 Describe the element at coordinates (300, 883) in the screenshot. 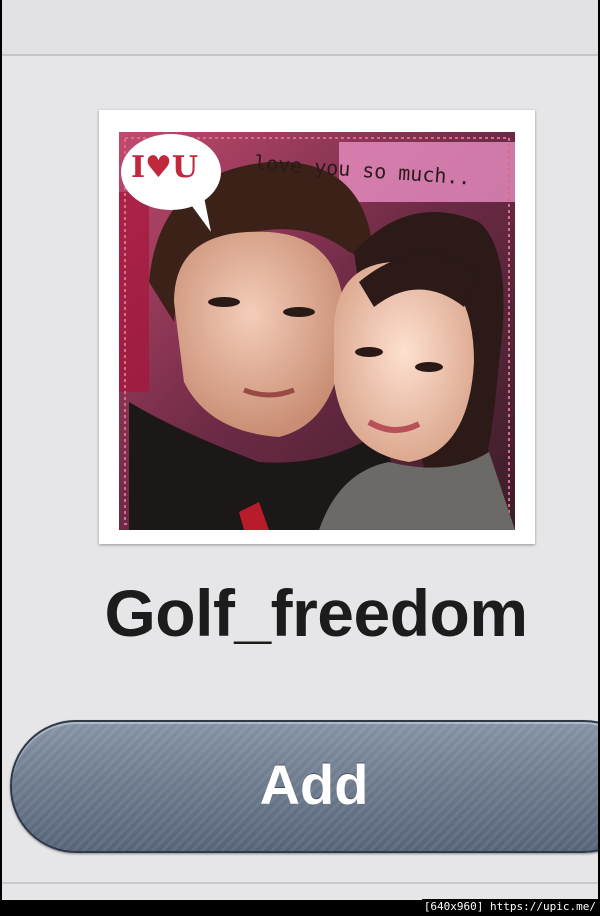

I see `divider` at that location.